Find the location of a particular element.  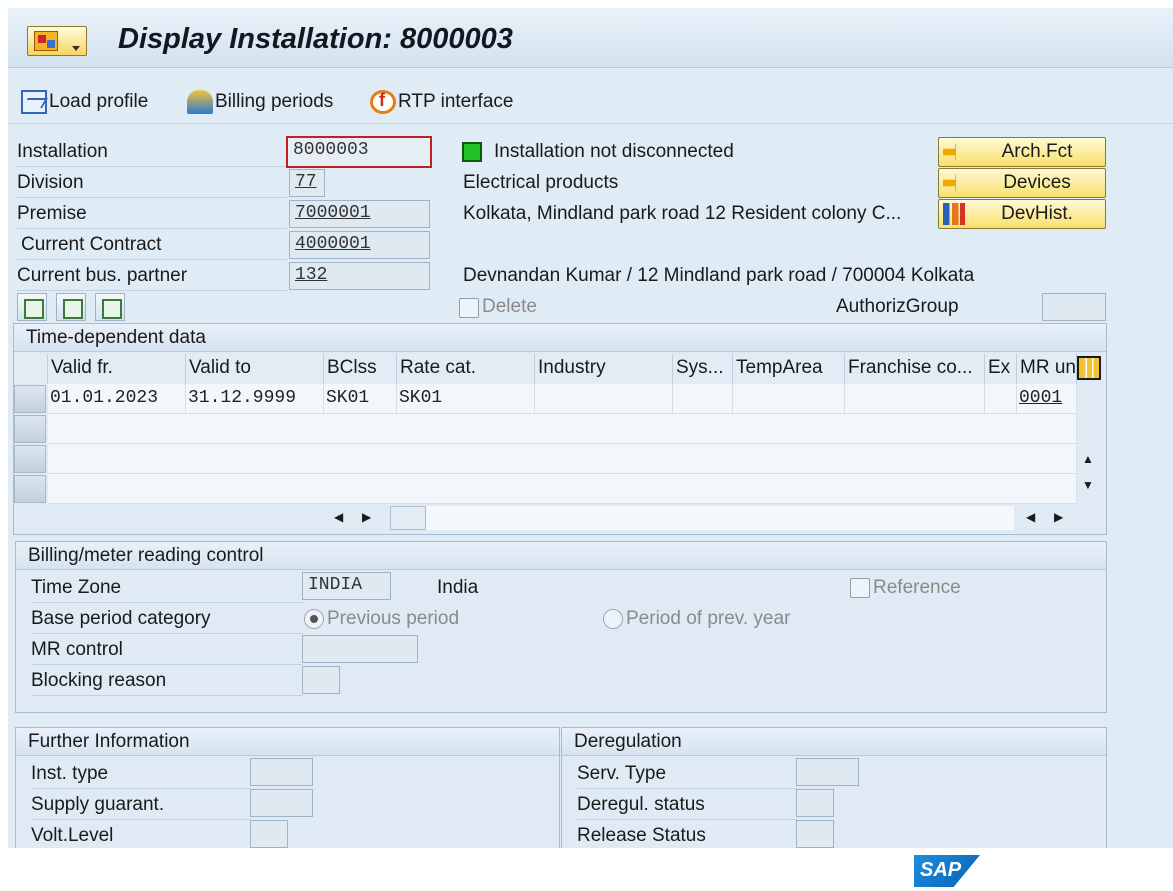

copy-entry-icon is located at coordinates (32, 307).